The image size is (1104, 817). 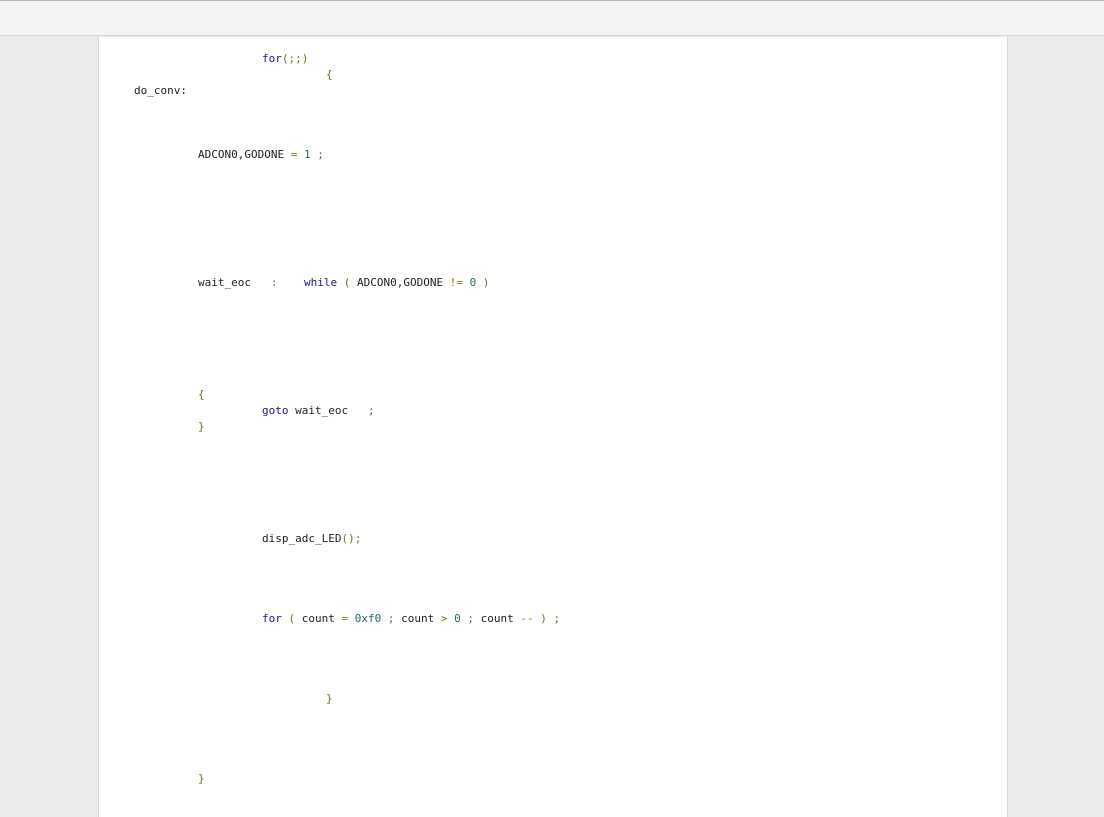 What do you see at coordinates (444, 618) in the screenshot?
I see `code-token: >` at bounding box center [444, 618].